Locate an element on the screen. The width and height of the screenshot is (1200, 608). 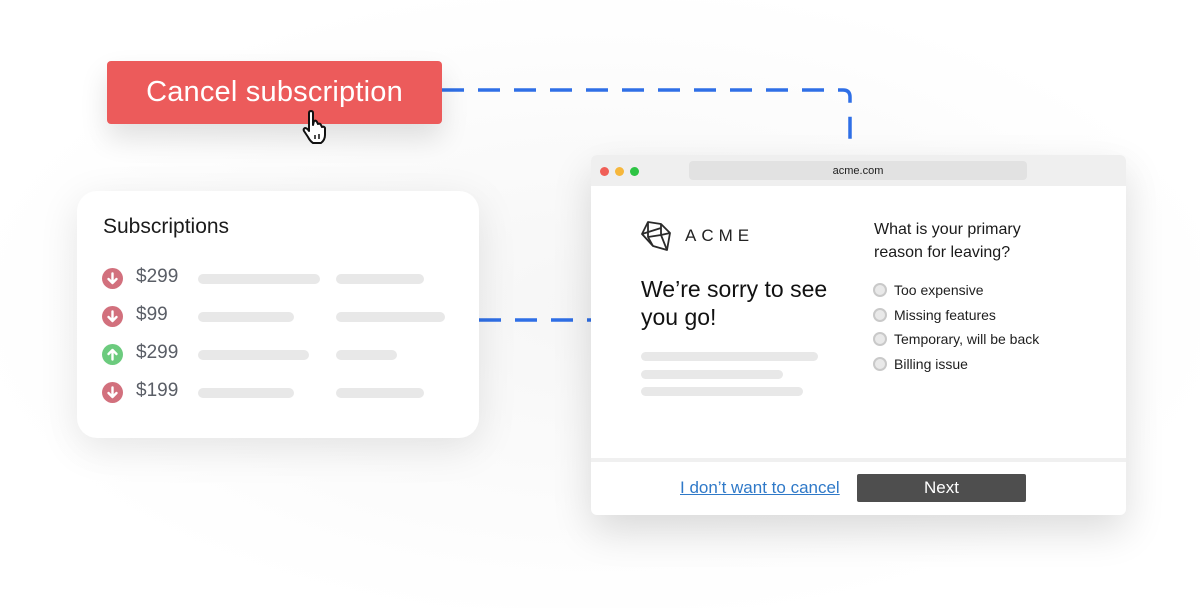
reason-label: Missing features is located at coordinates (945, 315).